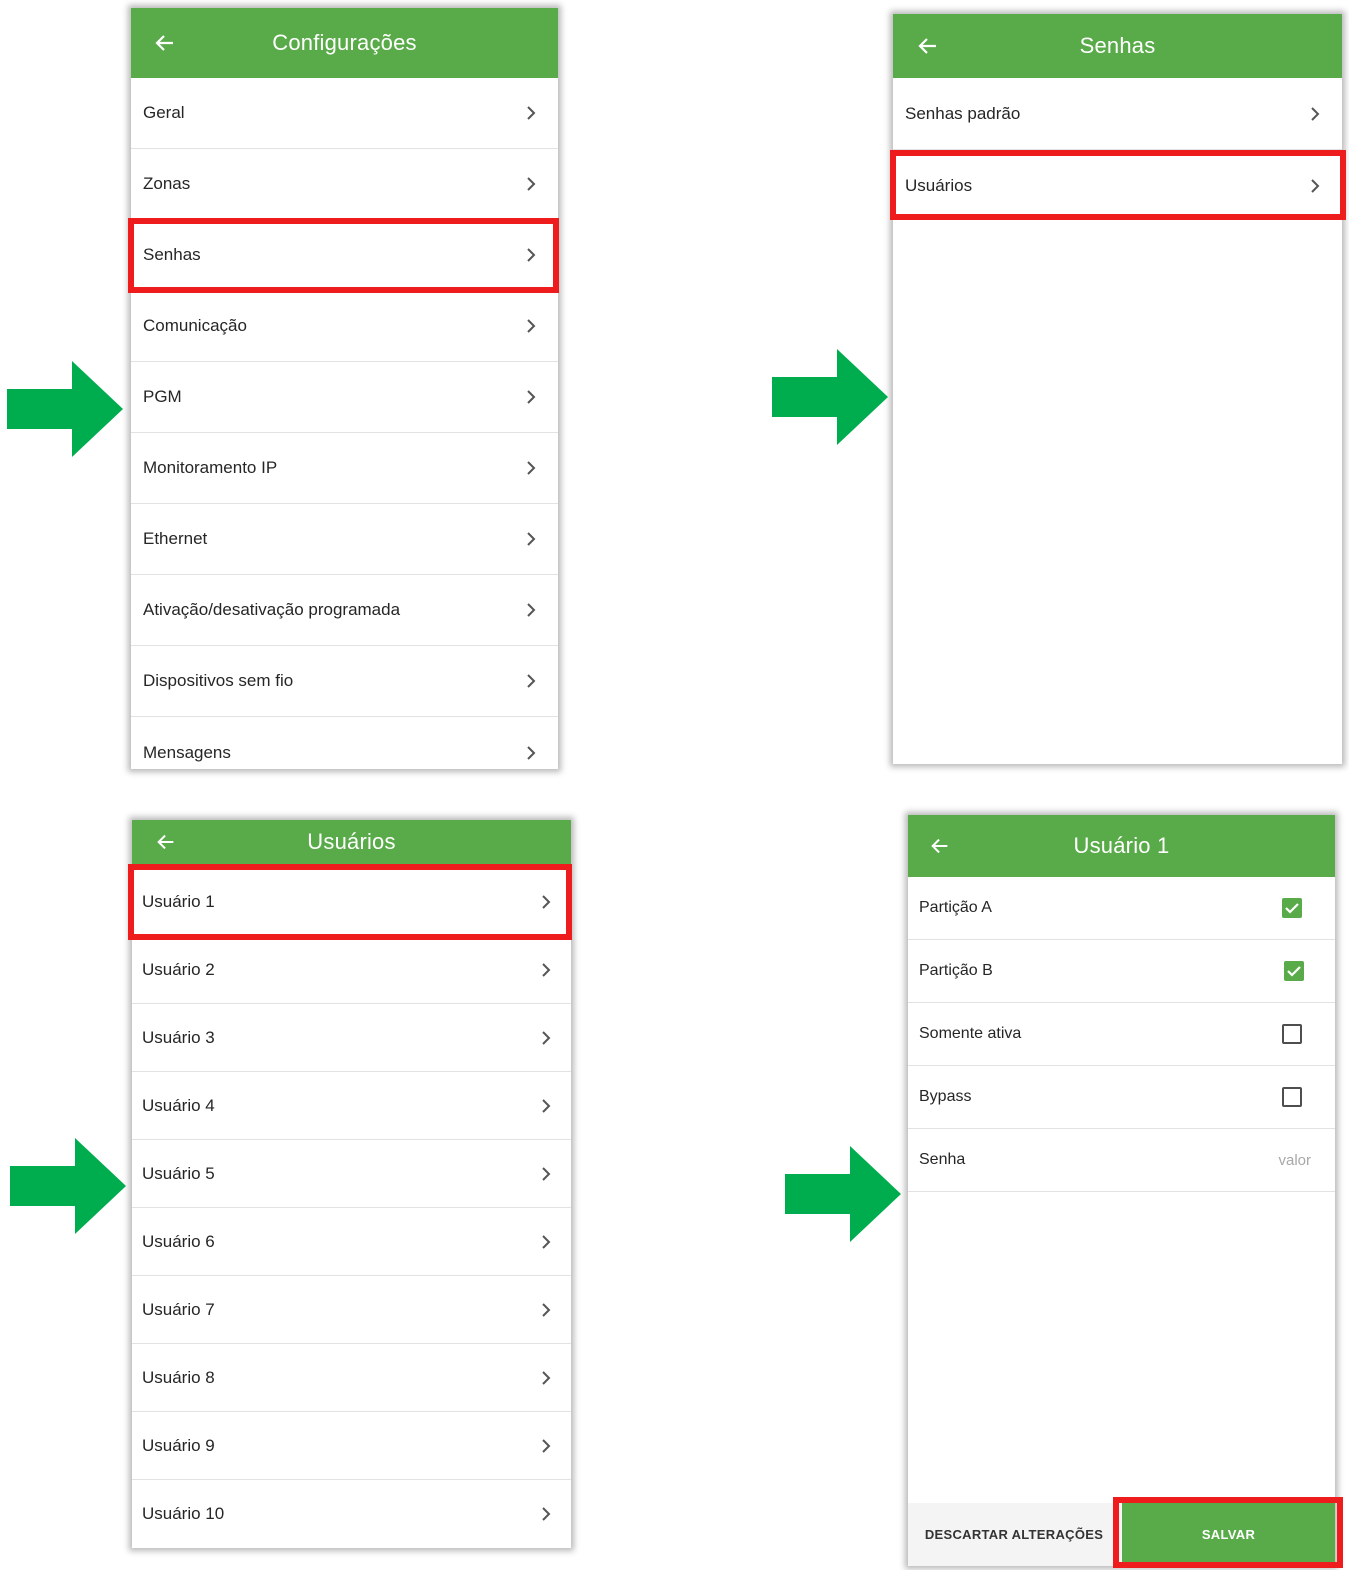  I want to click on setting-row-particao-a: Partição A, so click(1121, 908).